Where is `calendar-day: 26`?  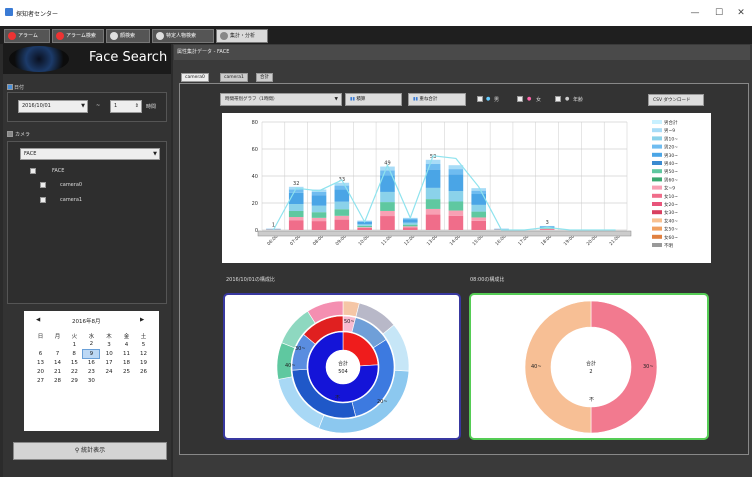
calendar-day: 26 is located at coordinates (143, 371).